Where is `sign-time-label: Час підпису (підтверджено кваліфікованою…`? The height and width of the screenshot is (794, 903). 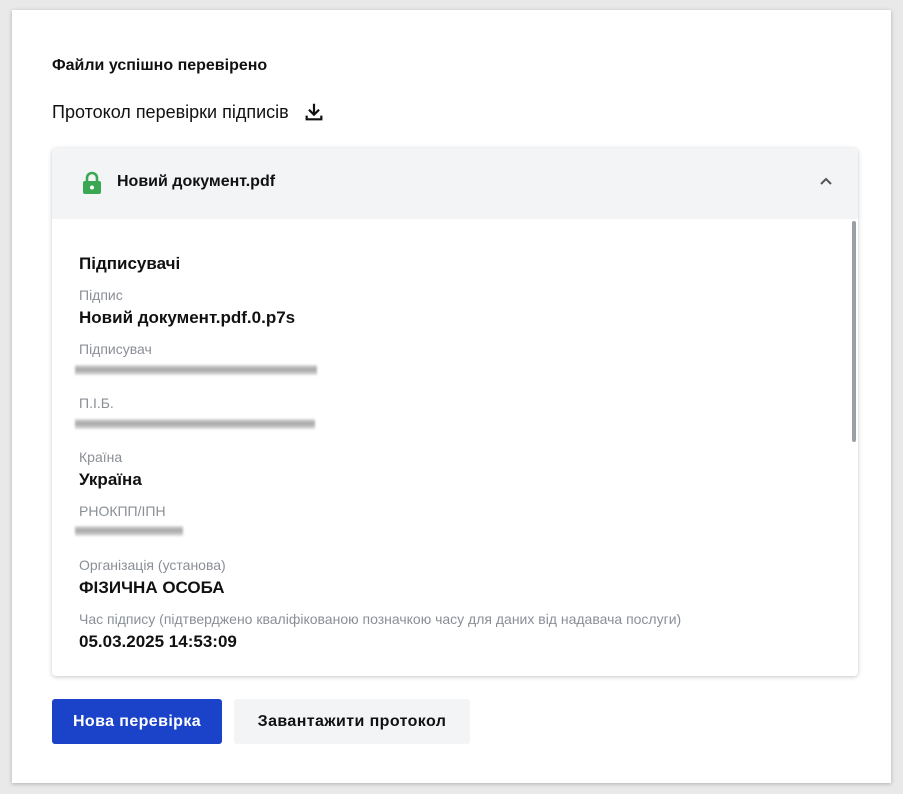 sign-time-label: Час підпису (підтверджено кваліфікованою… is located at coordinates (380, 619).